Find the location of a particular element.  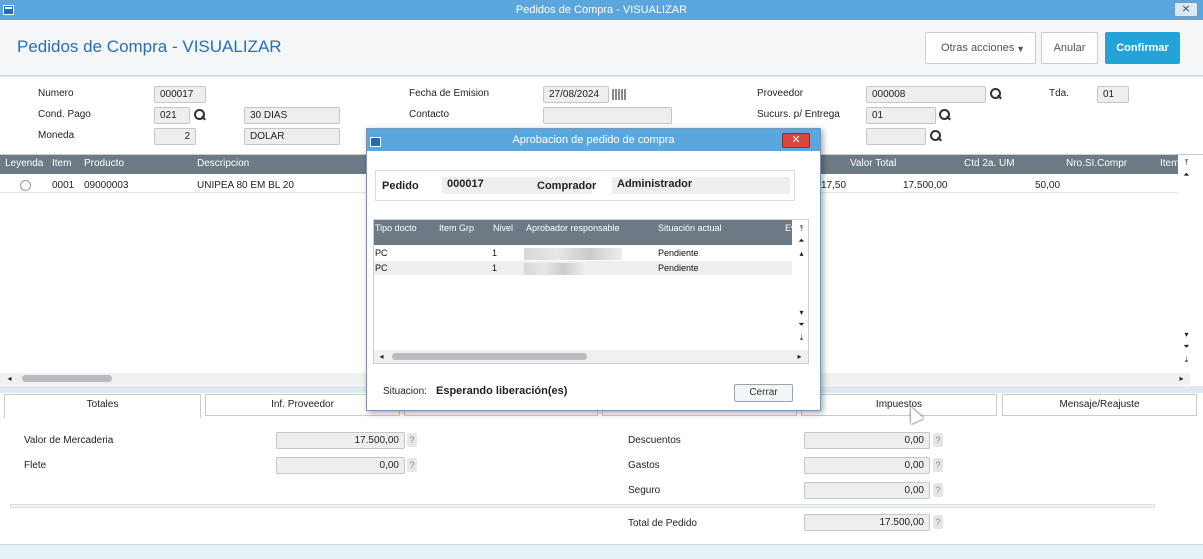

cell-valor-total: 17.500,00 is located at coordinates (925, 185).